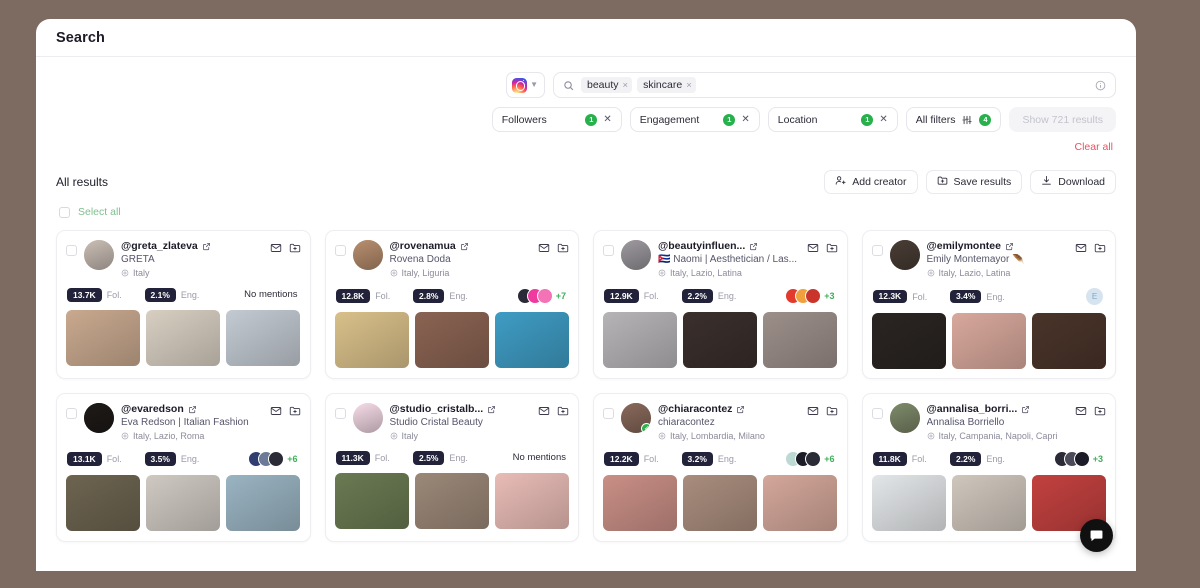  Describe the element at coordinates (832, 119) in the screenshot. I see `filter-chip-location: Location 1 ✕` at that location.